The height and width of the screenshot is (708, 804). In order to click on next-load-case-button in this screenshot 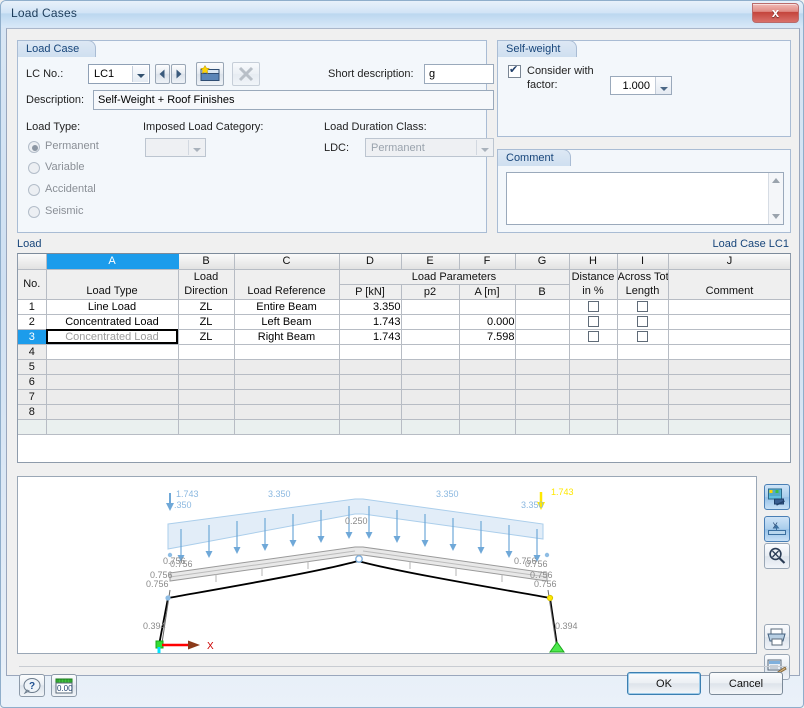, I will do `click(178, 74)`.